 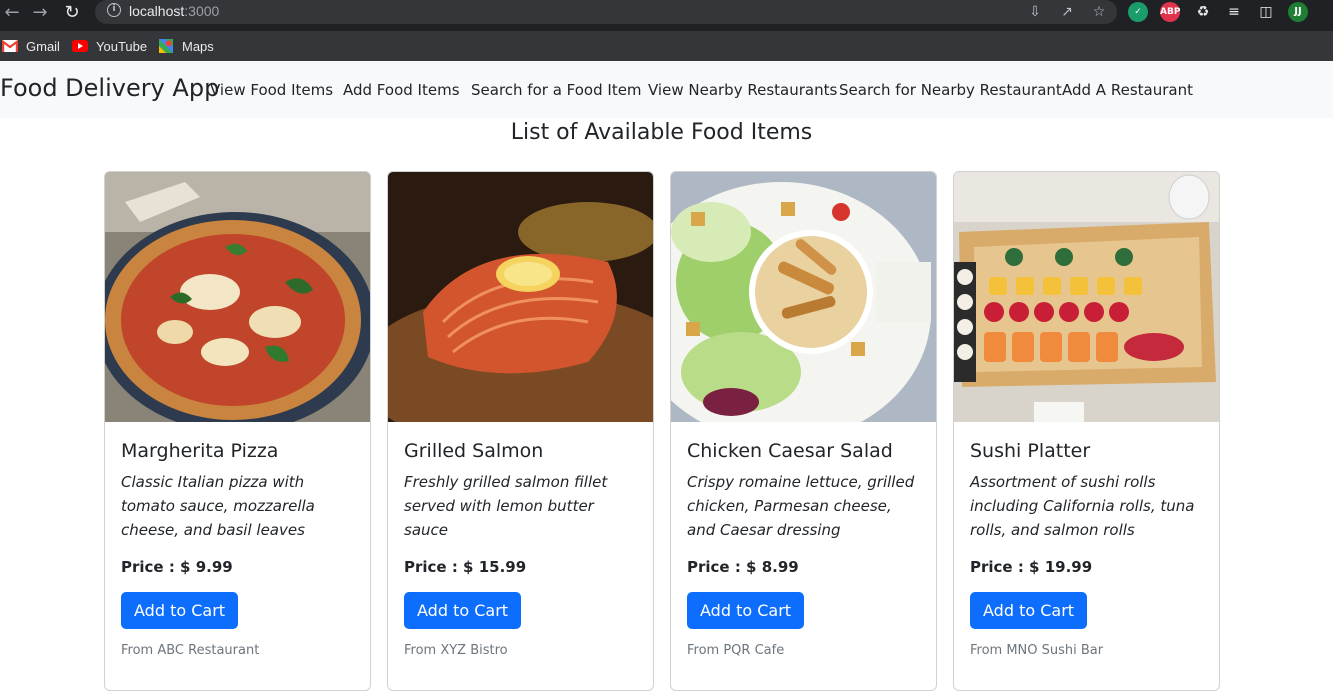 I want to click on bookmark-gmail: Gmail, so click(x=31, y=46).